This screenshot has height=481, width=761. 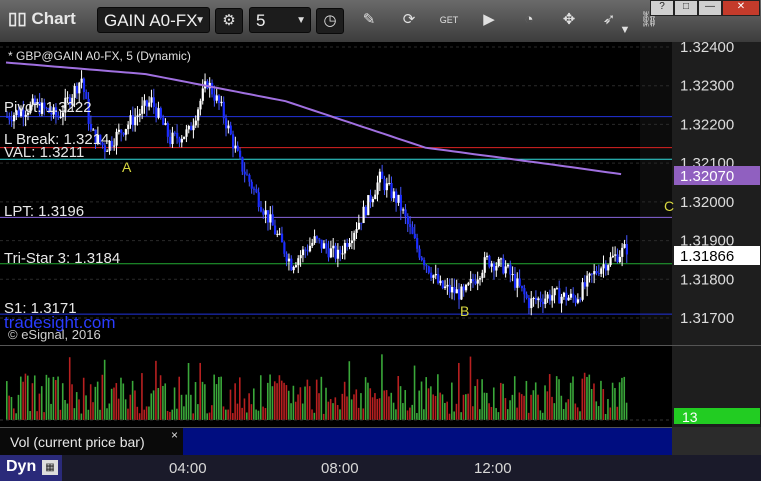 I want to click on close-button: ✕, so click(x=741, y=8).